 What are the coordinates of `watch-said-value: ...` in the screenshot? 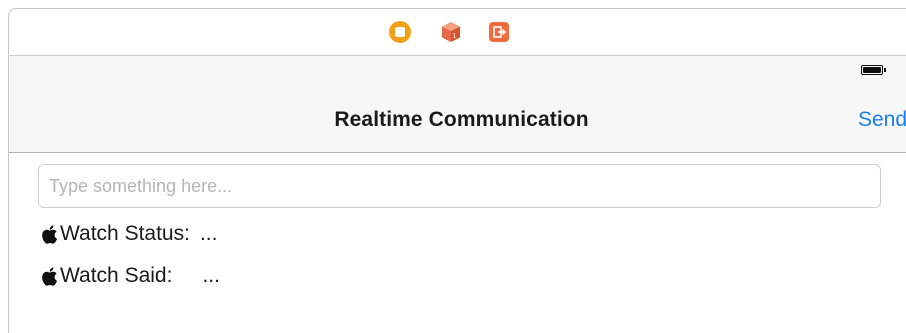 It's located at (211, 275).